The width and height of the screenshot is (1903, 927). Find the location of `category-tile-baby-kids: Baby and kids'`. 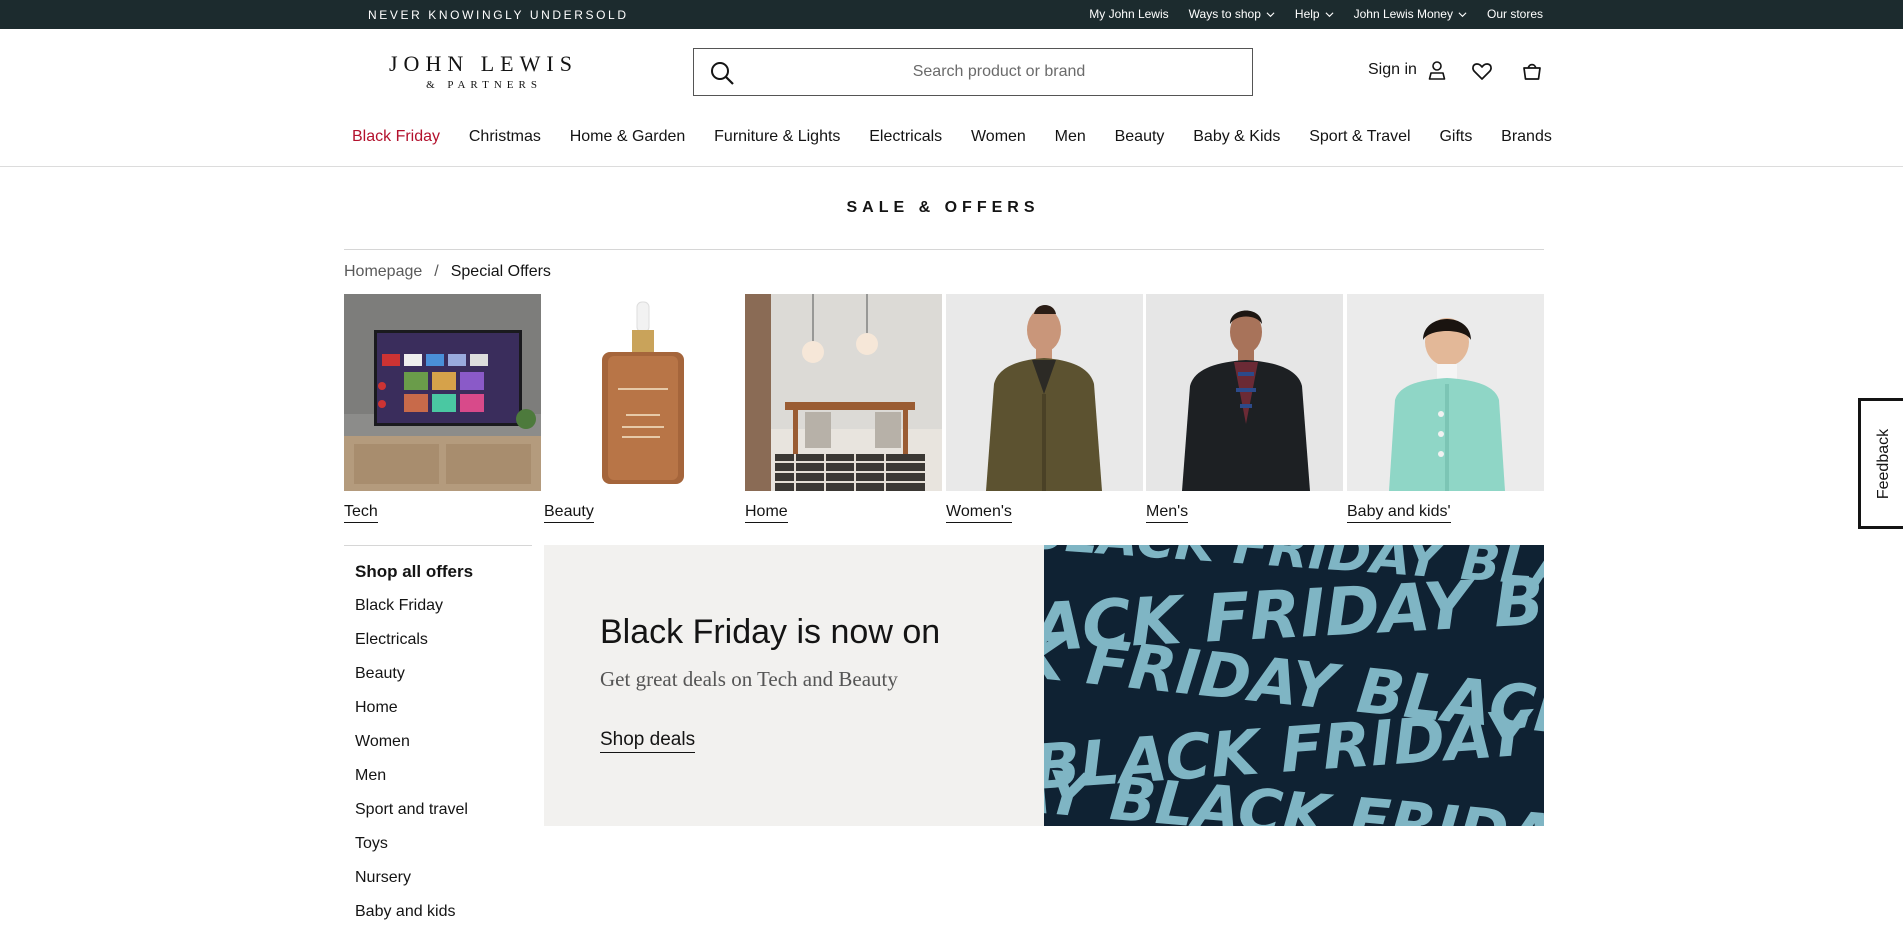

category-tile-baby-kids: Baby and kids' is located at coordinates (1445, 408).